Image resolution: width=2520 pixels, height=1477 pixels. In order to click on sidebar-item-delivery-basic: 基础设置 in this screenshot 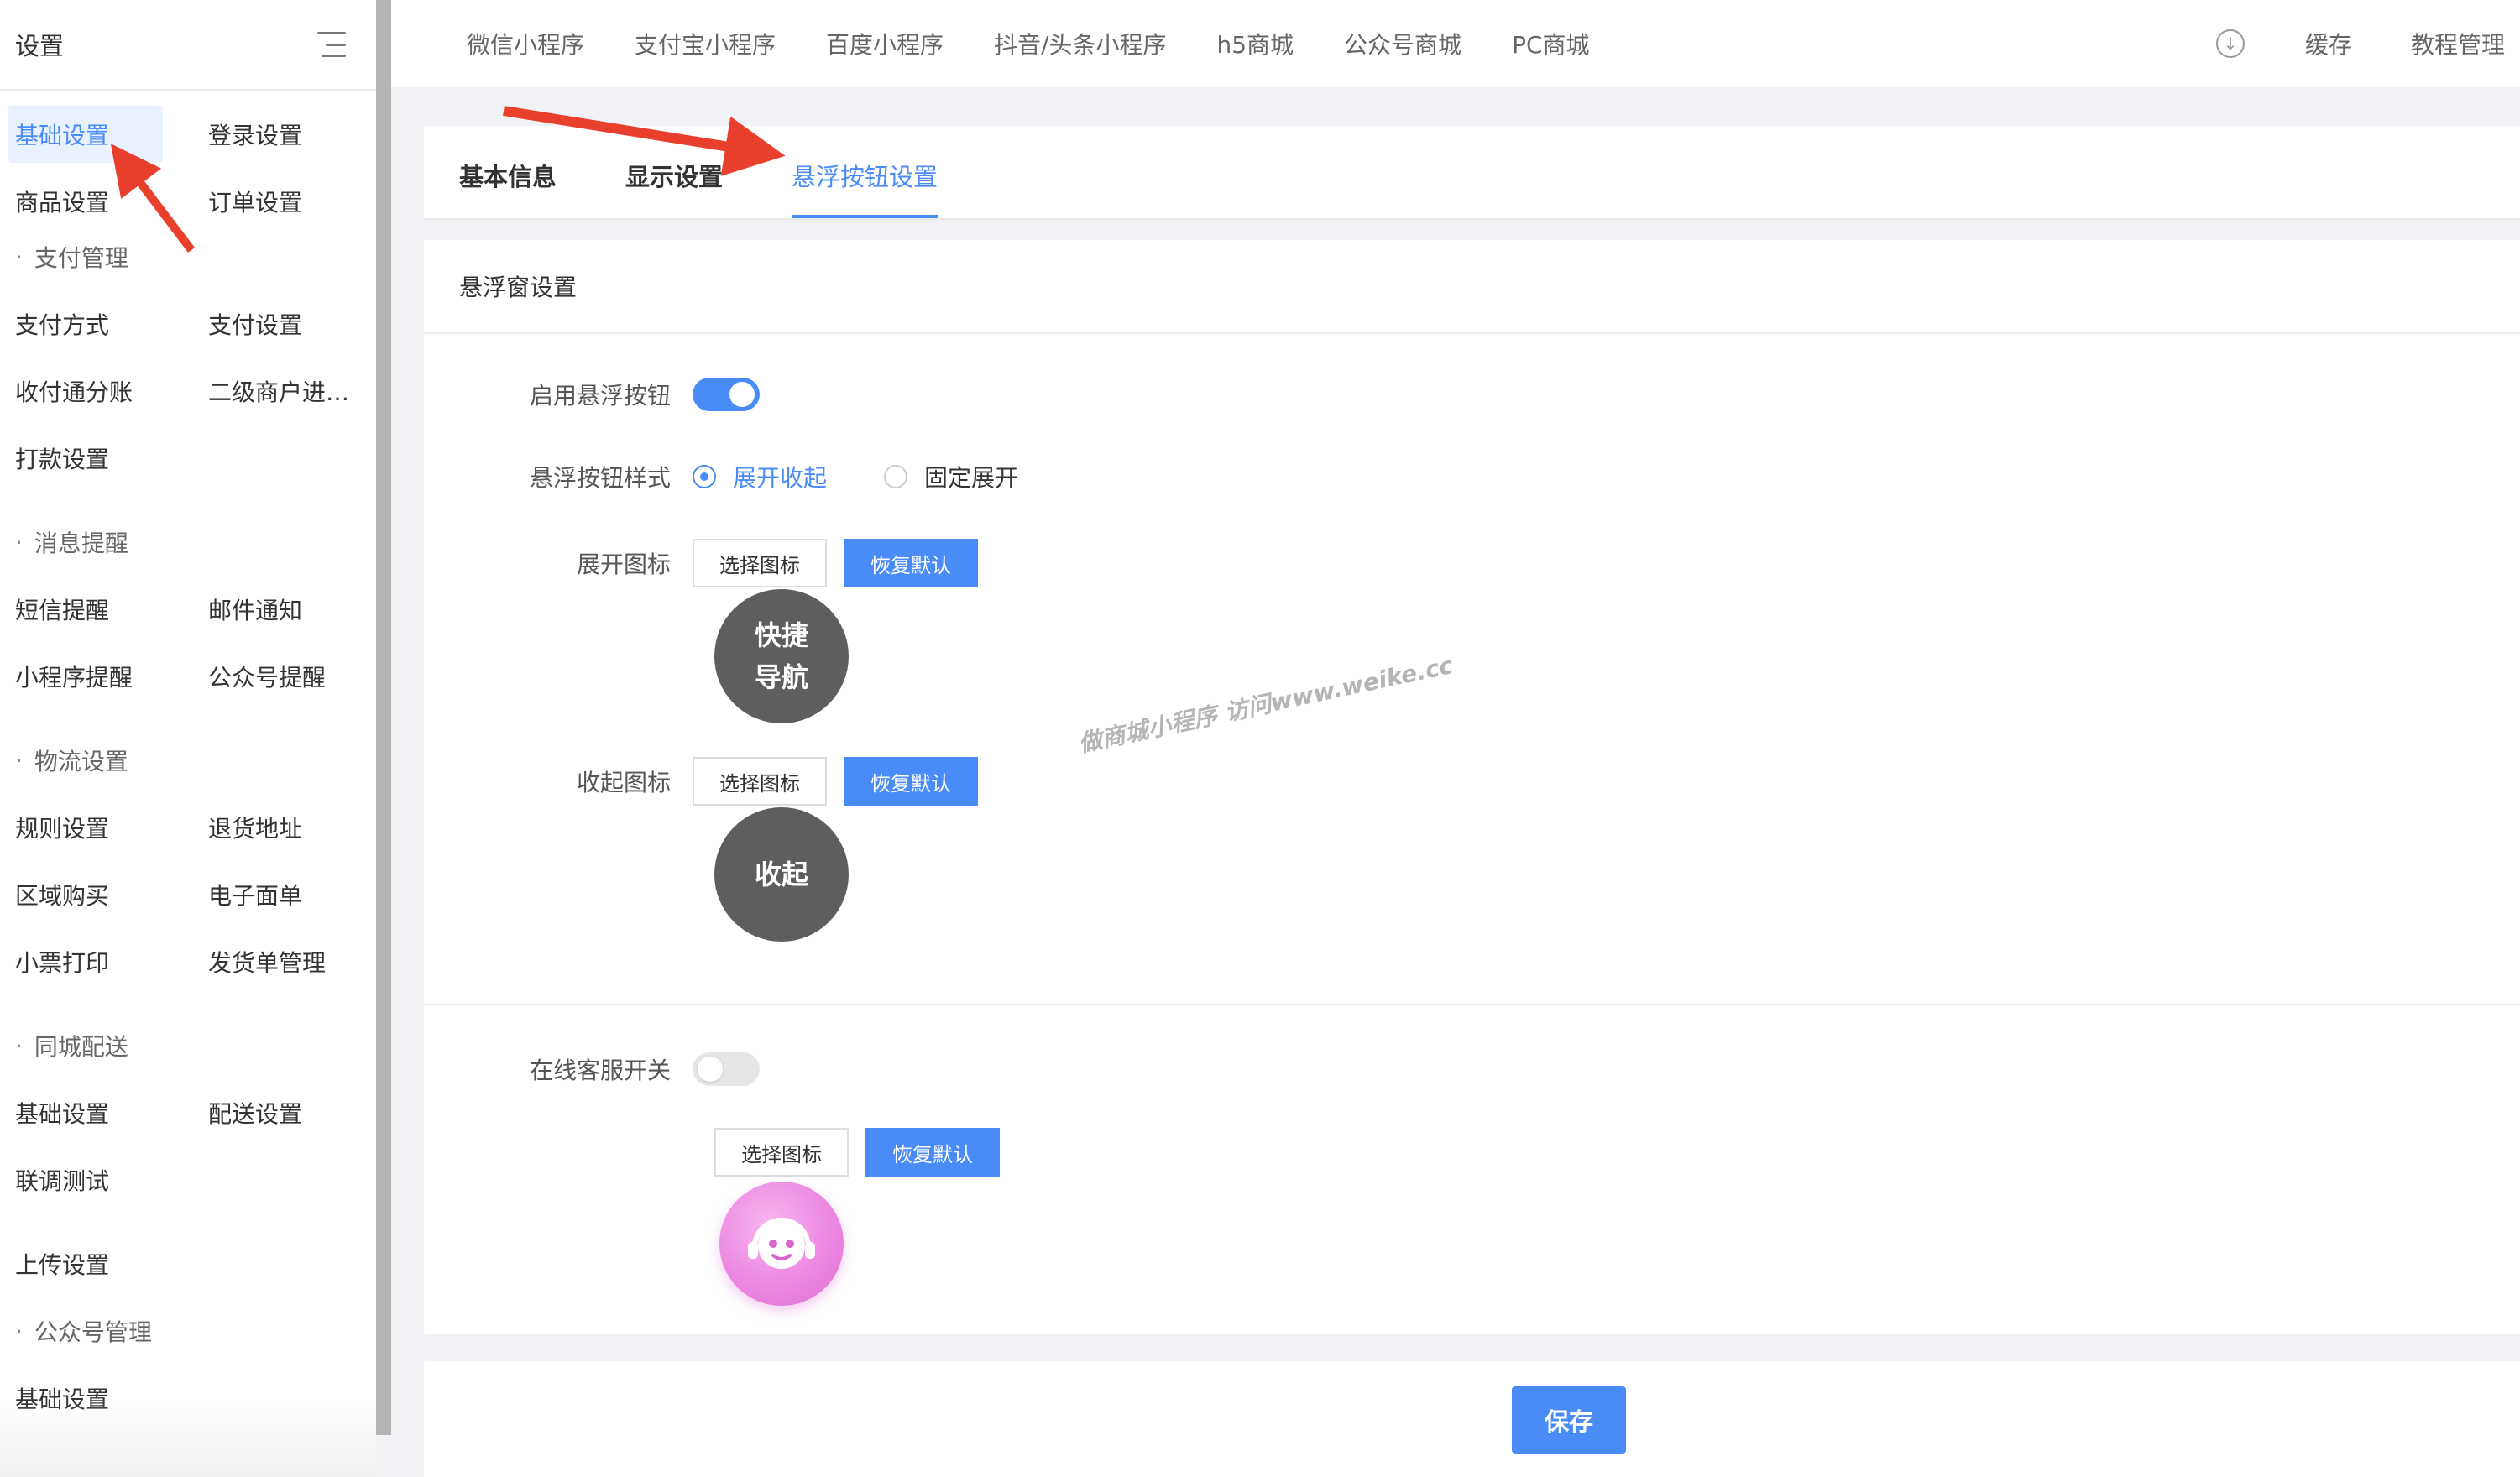, I will do `click(96, 1112)`.